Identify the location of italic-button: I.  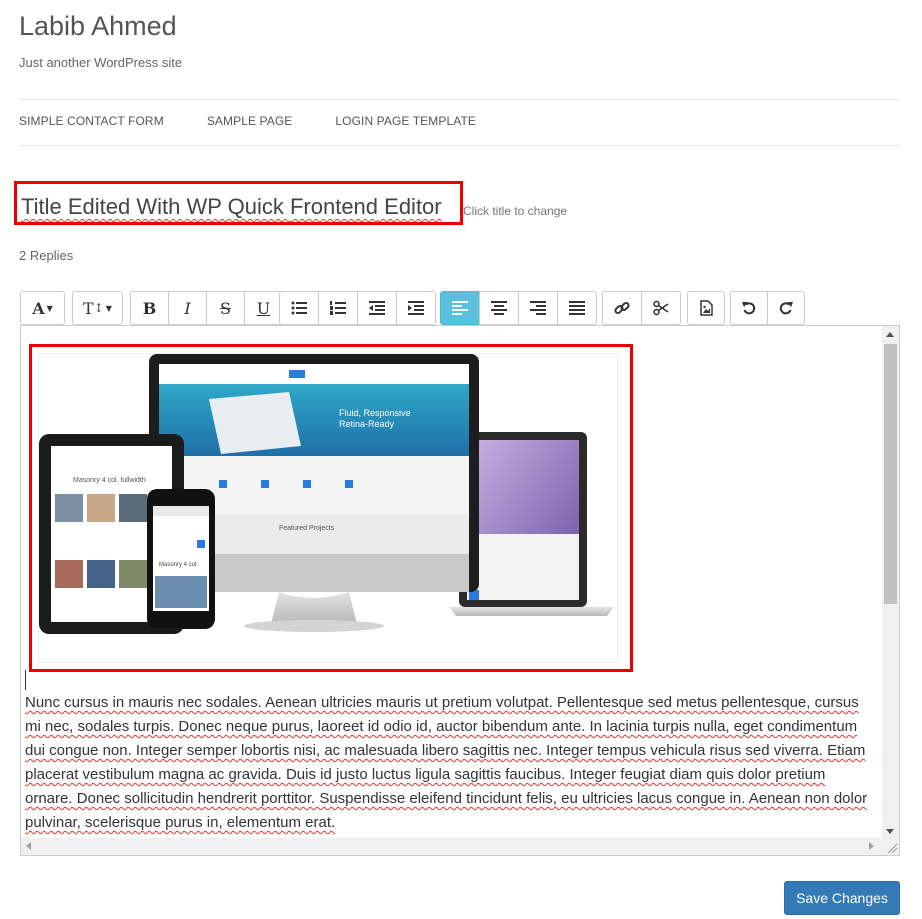
(187, 308).